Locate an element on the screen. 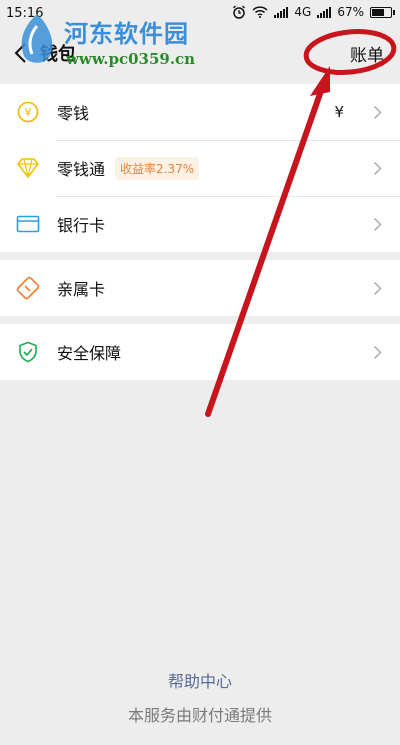 This screenshot has width=400, height=745. menu-item-label: 零钱通 is located at coordinates (81, 169).